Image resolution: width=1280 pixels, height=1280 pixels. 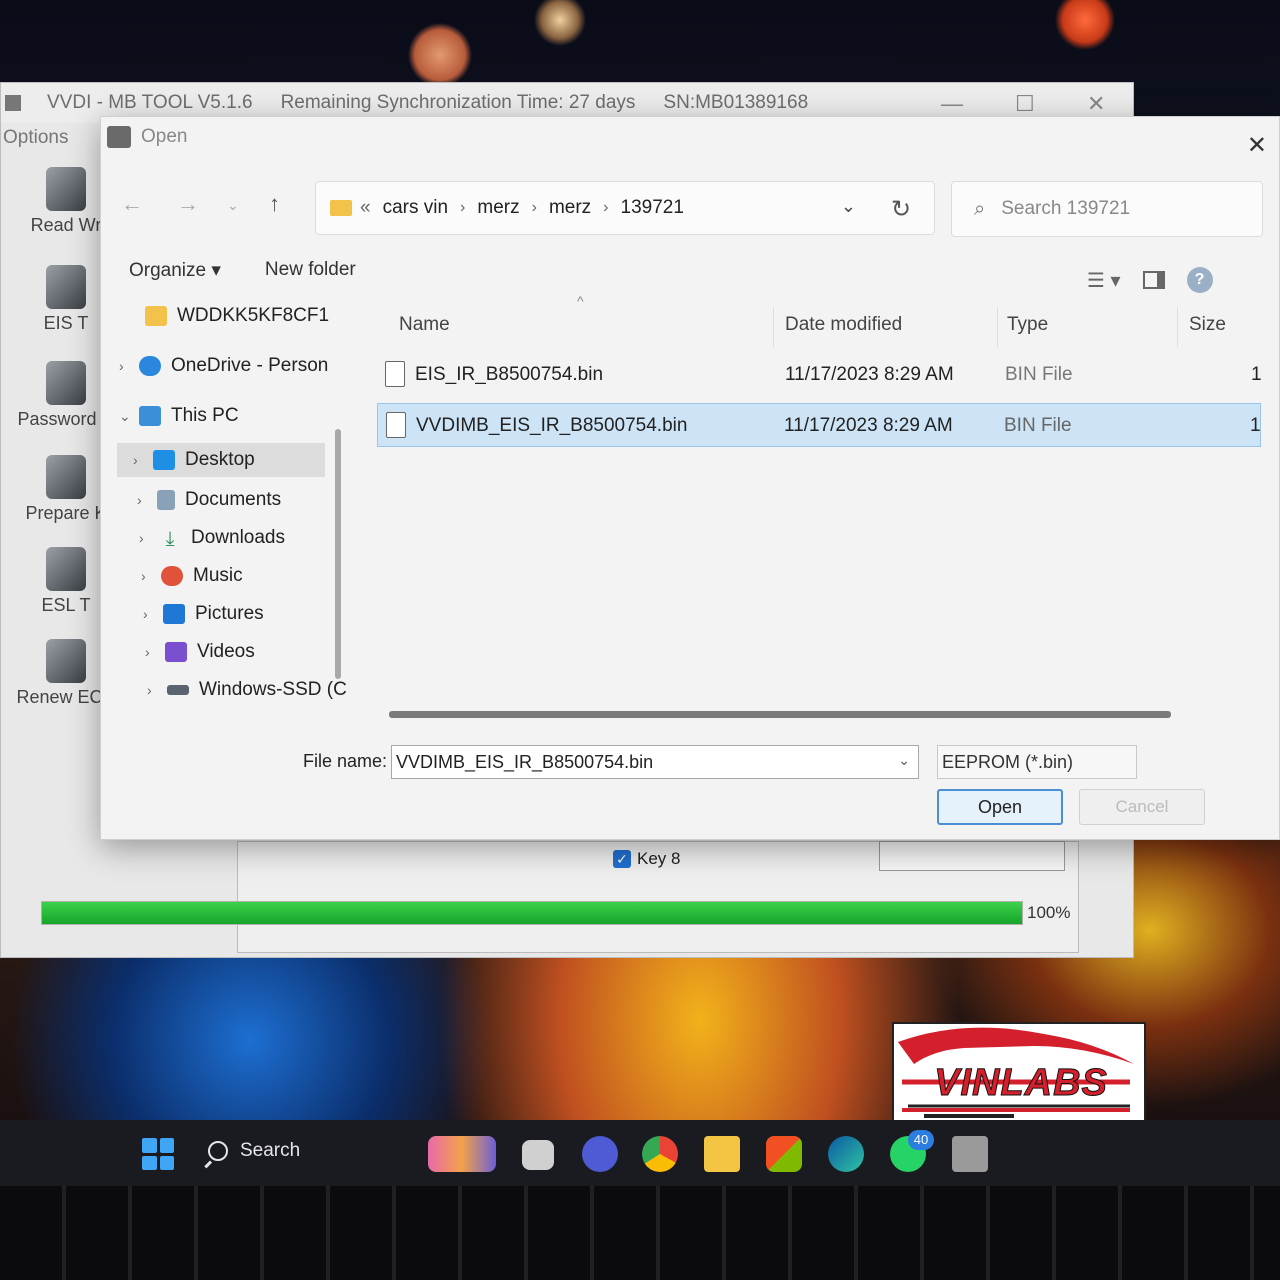 I want to click on read-write-icon, so click(x=66, y=189).